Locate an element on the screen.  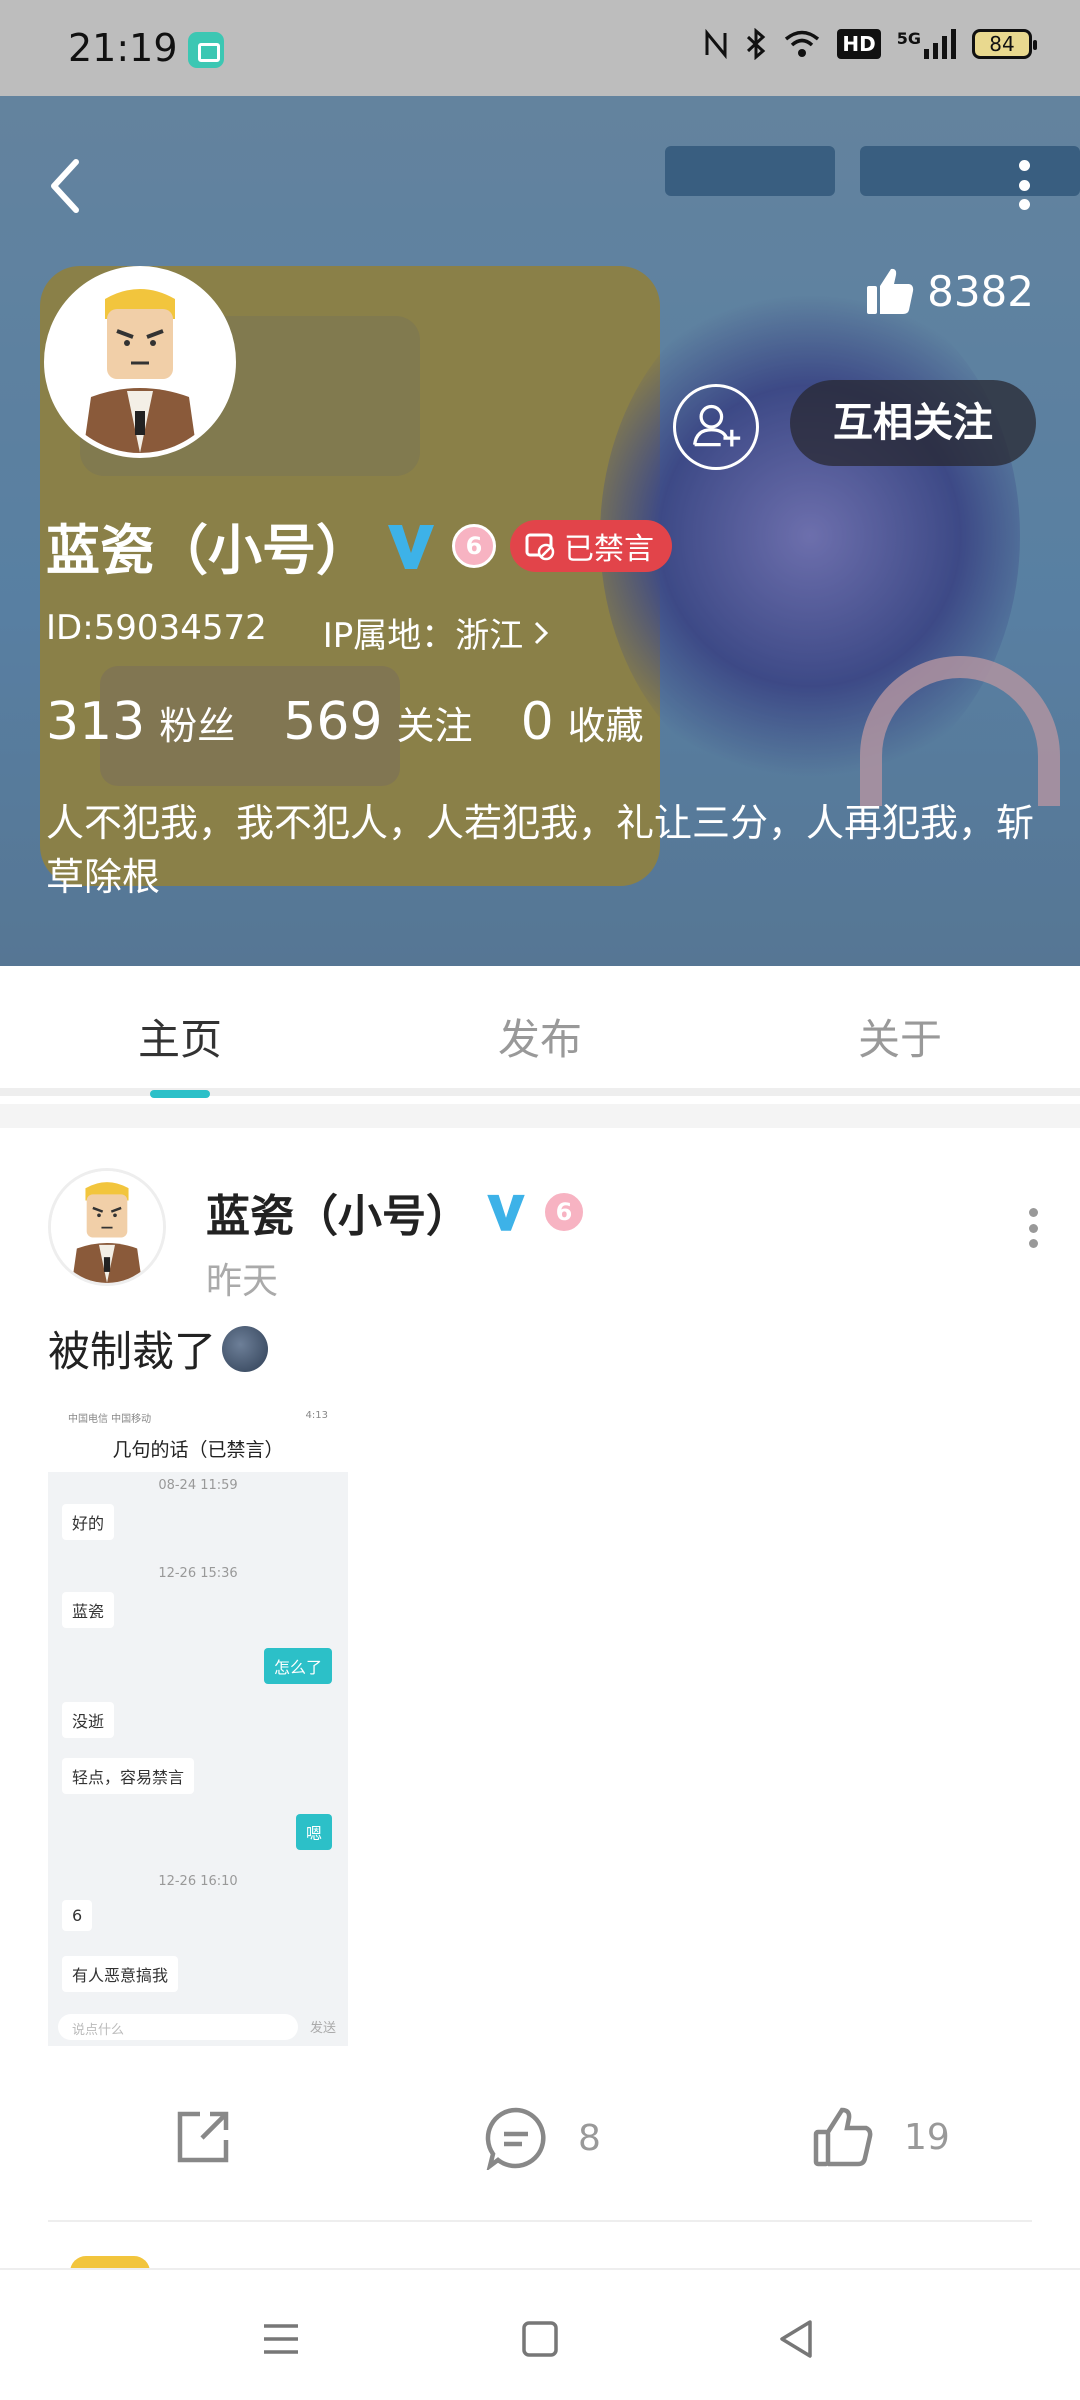
back-icon is located at coordinates (66, 186).